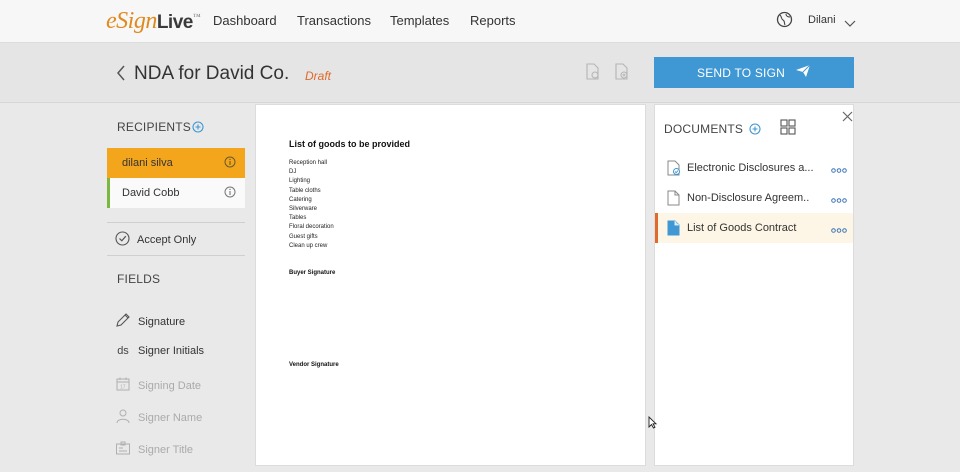 The image size is (960, 472). What do you see at coordinates (308, 163) in the screenshot?
I see `list-item: Reception hall` at bounding box center [308, 163].